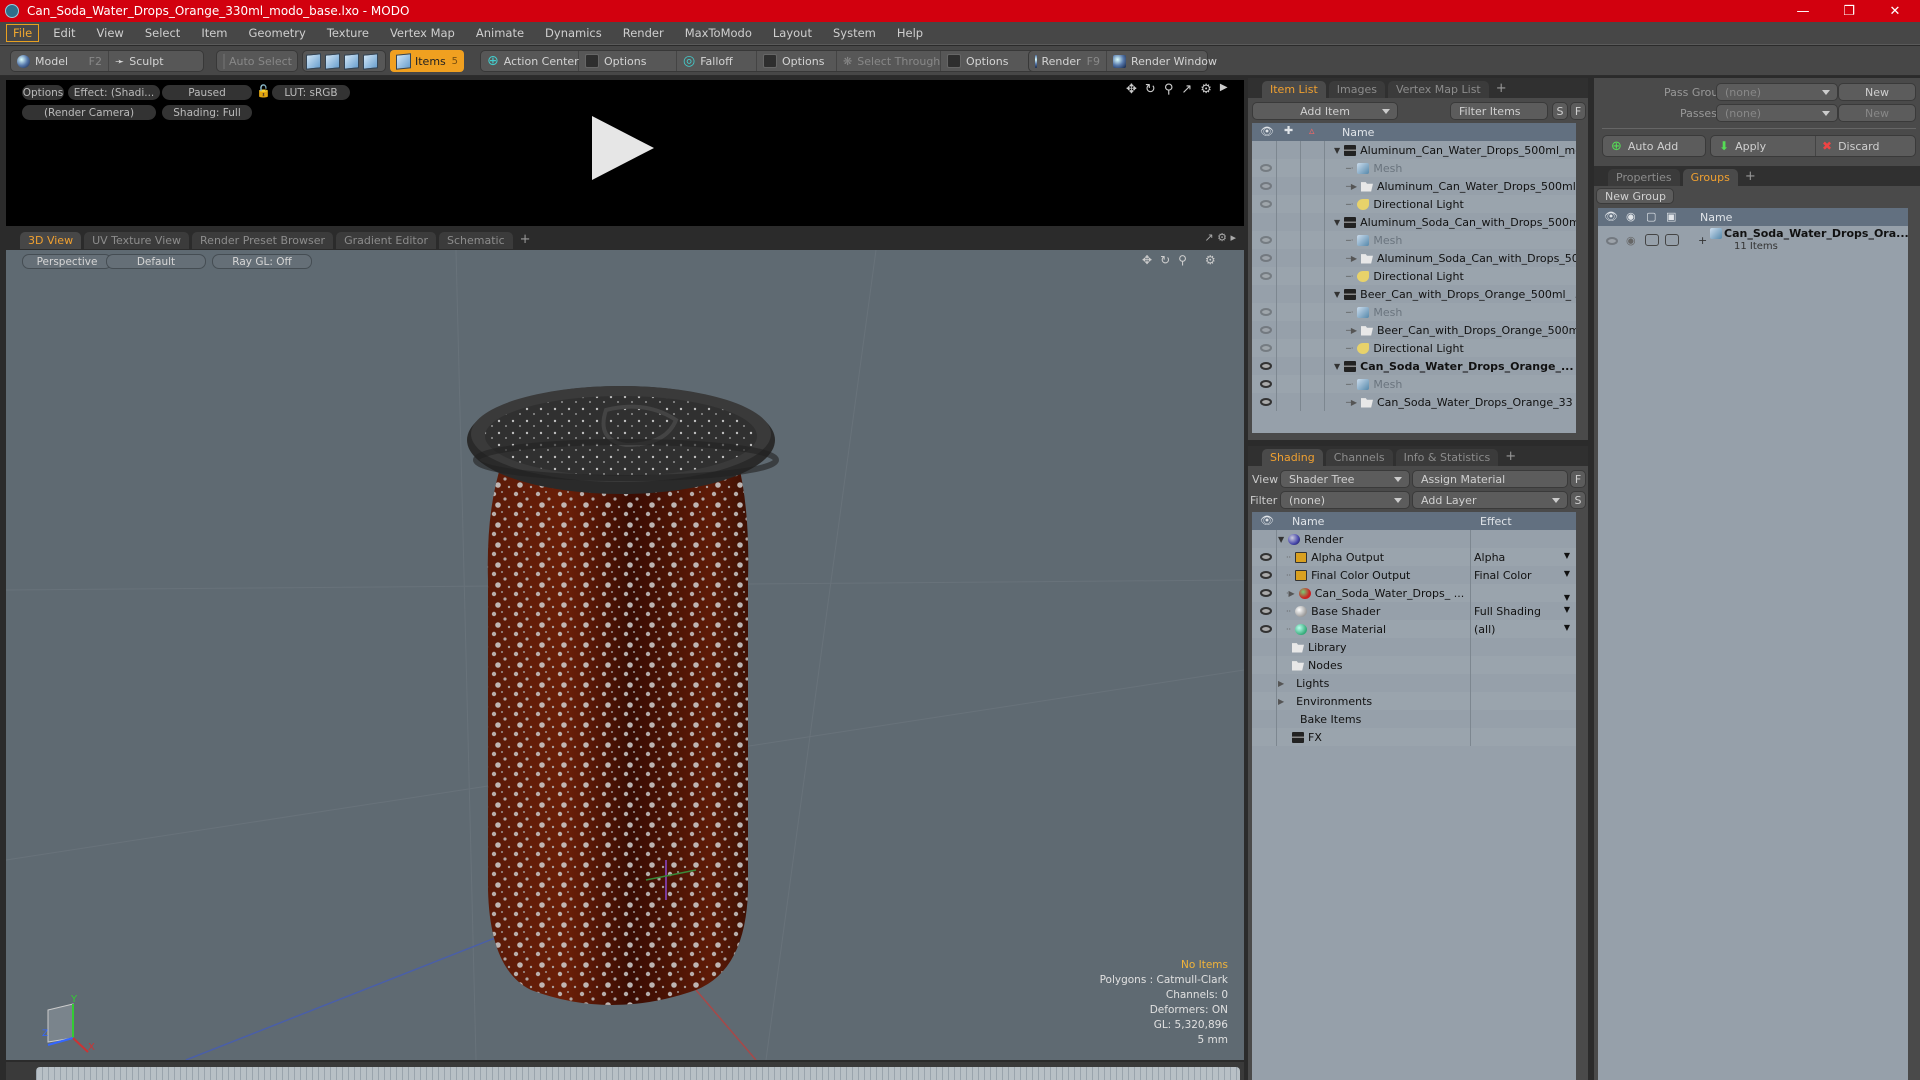 The height and width of the screenshot is (1080, 1920). Describe the element at coordinates (1307, 737) in the screenshot. I see `shader-name-cell: FX` at that location.